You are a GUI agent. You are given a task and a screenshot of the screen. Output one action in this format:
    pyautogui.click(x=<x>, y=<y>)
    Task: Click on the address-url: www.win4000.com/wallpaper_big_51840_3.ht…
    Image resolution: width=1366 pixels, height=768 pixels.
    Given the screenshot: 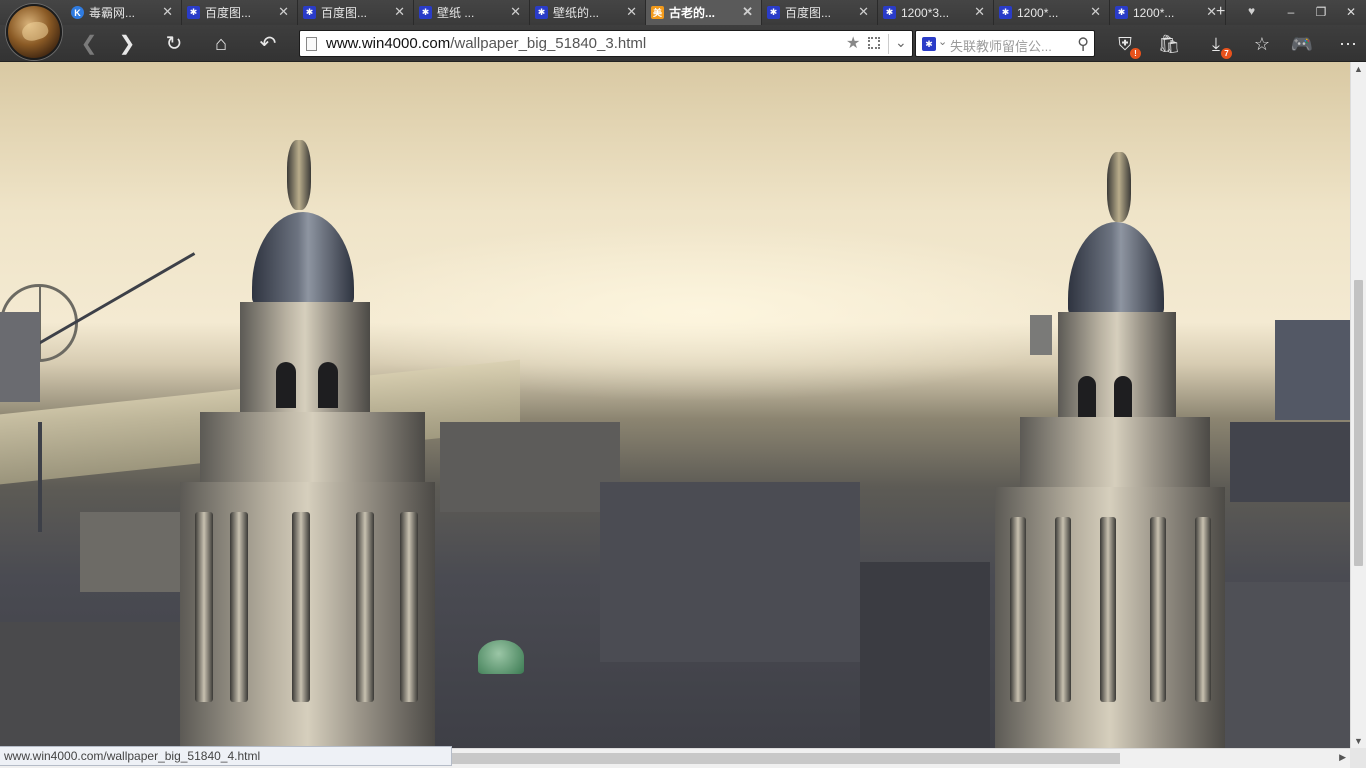 What is the action you would take?
    pyautogui.click(x=486, y=43)
    